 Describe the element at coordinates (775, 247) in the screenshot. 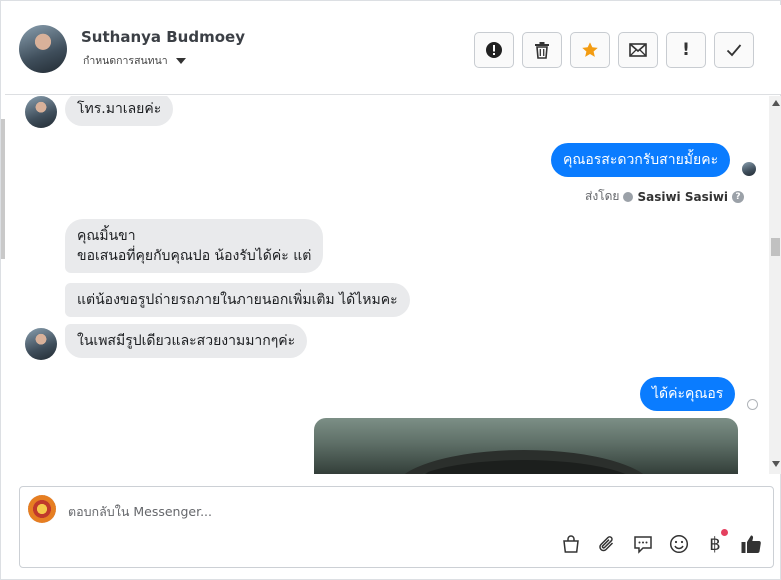

I see `scrollbar-thumb` at that location.